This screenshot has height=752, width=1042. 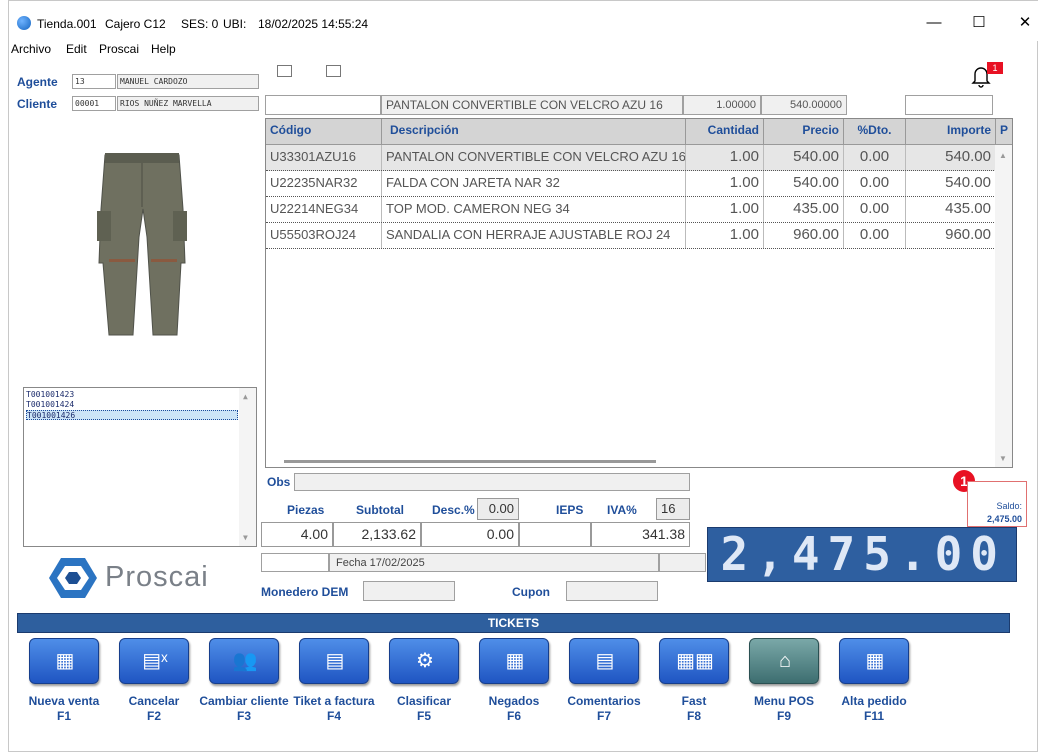 I want to click on client-code-field: 00001, so click(x=94, y=103).